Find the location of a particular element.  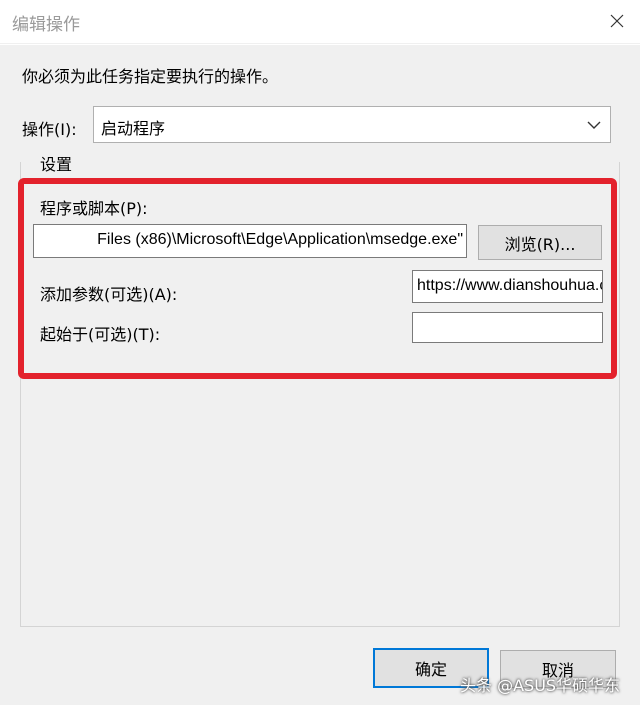

chevron-down-icon is located at coordinates (594, 125).